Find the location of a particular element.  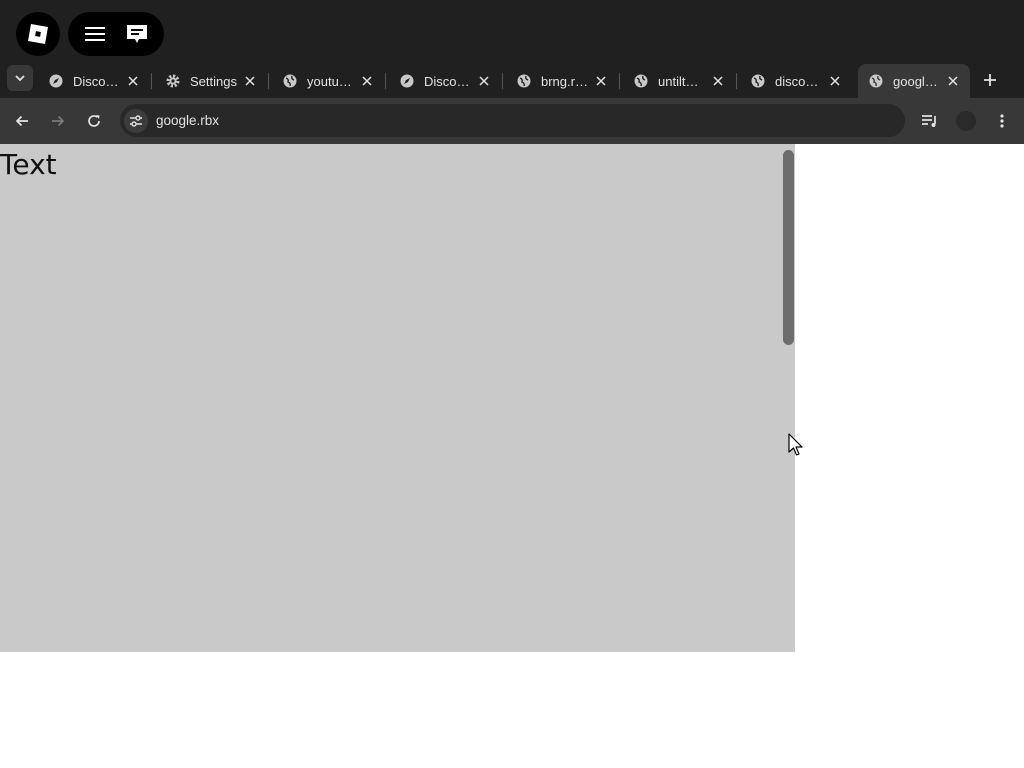

chat-icon is located at coordinates (137, 34).